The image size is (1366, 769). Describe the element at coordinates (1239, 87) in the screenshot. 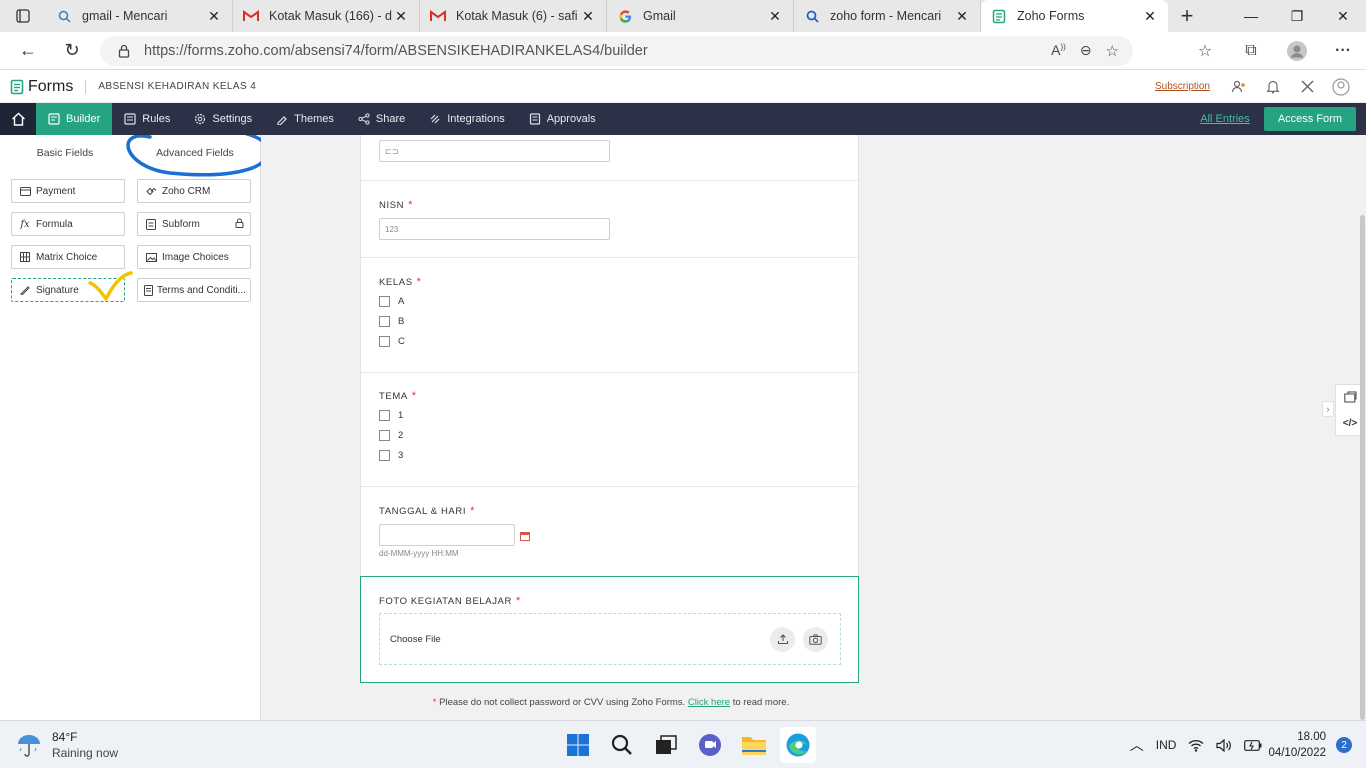

I see `users-icon` at that location.